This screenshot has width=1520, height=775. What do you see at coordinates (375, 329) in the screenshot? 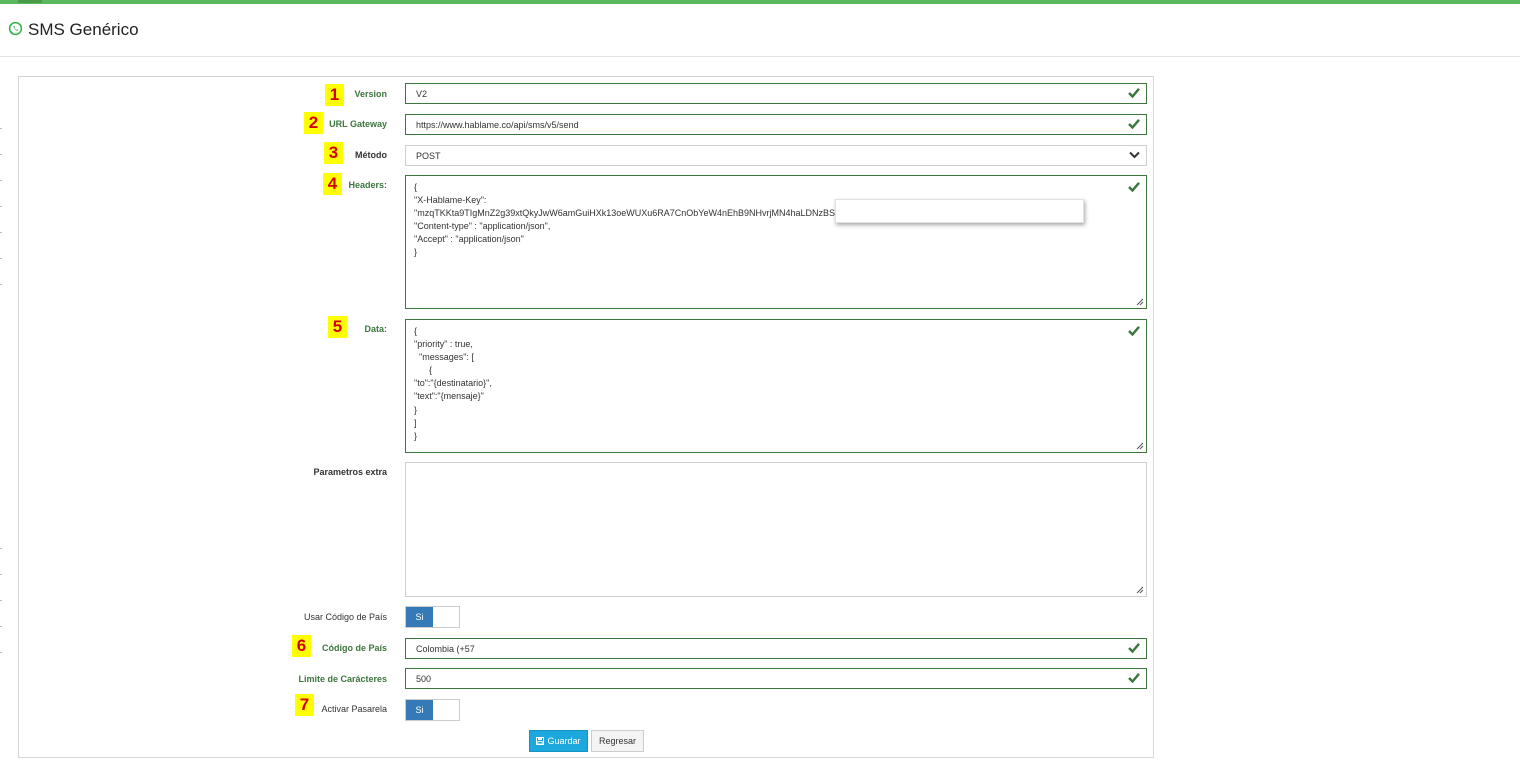
I see `data-label: Data:` at bounding box center [375, 329].